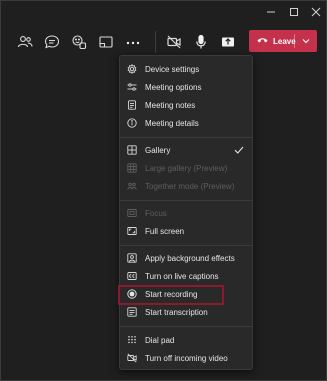 This screenshot has height=381, width=327. What do you see at coordinates (132, 276) in the screenshot?
I see `captions-icon` at bounding box center [132, 276].